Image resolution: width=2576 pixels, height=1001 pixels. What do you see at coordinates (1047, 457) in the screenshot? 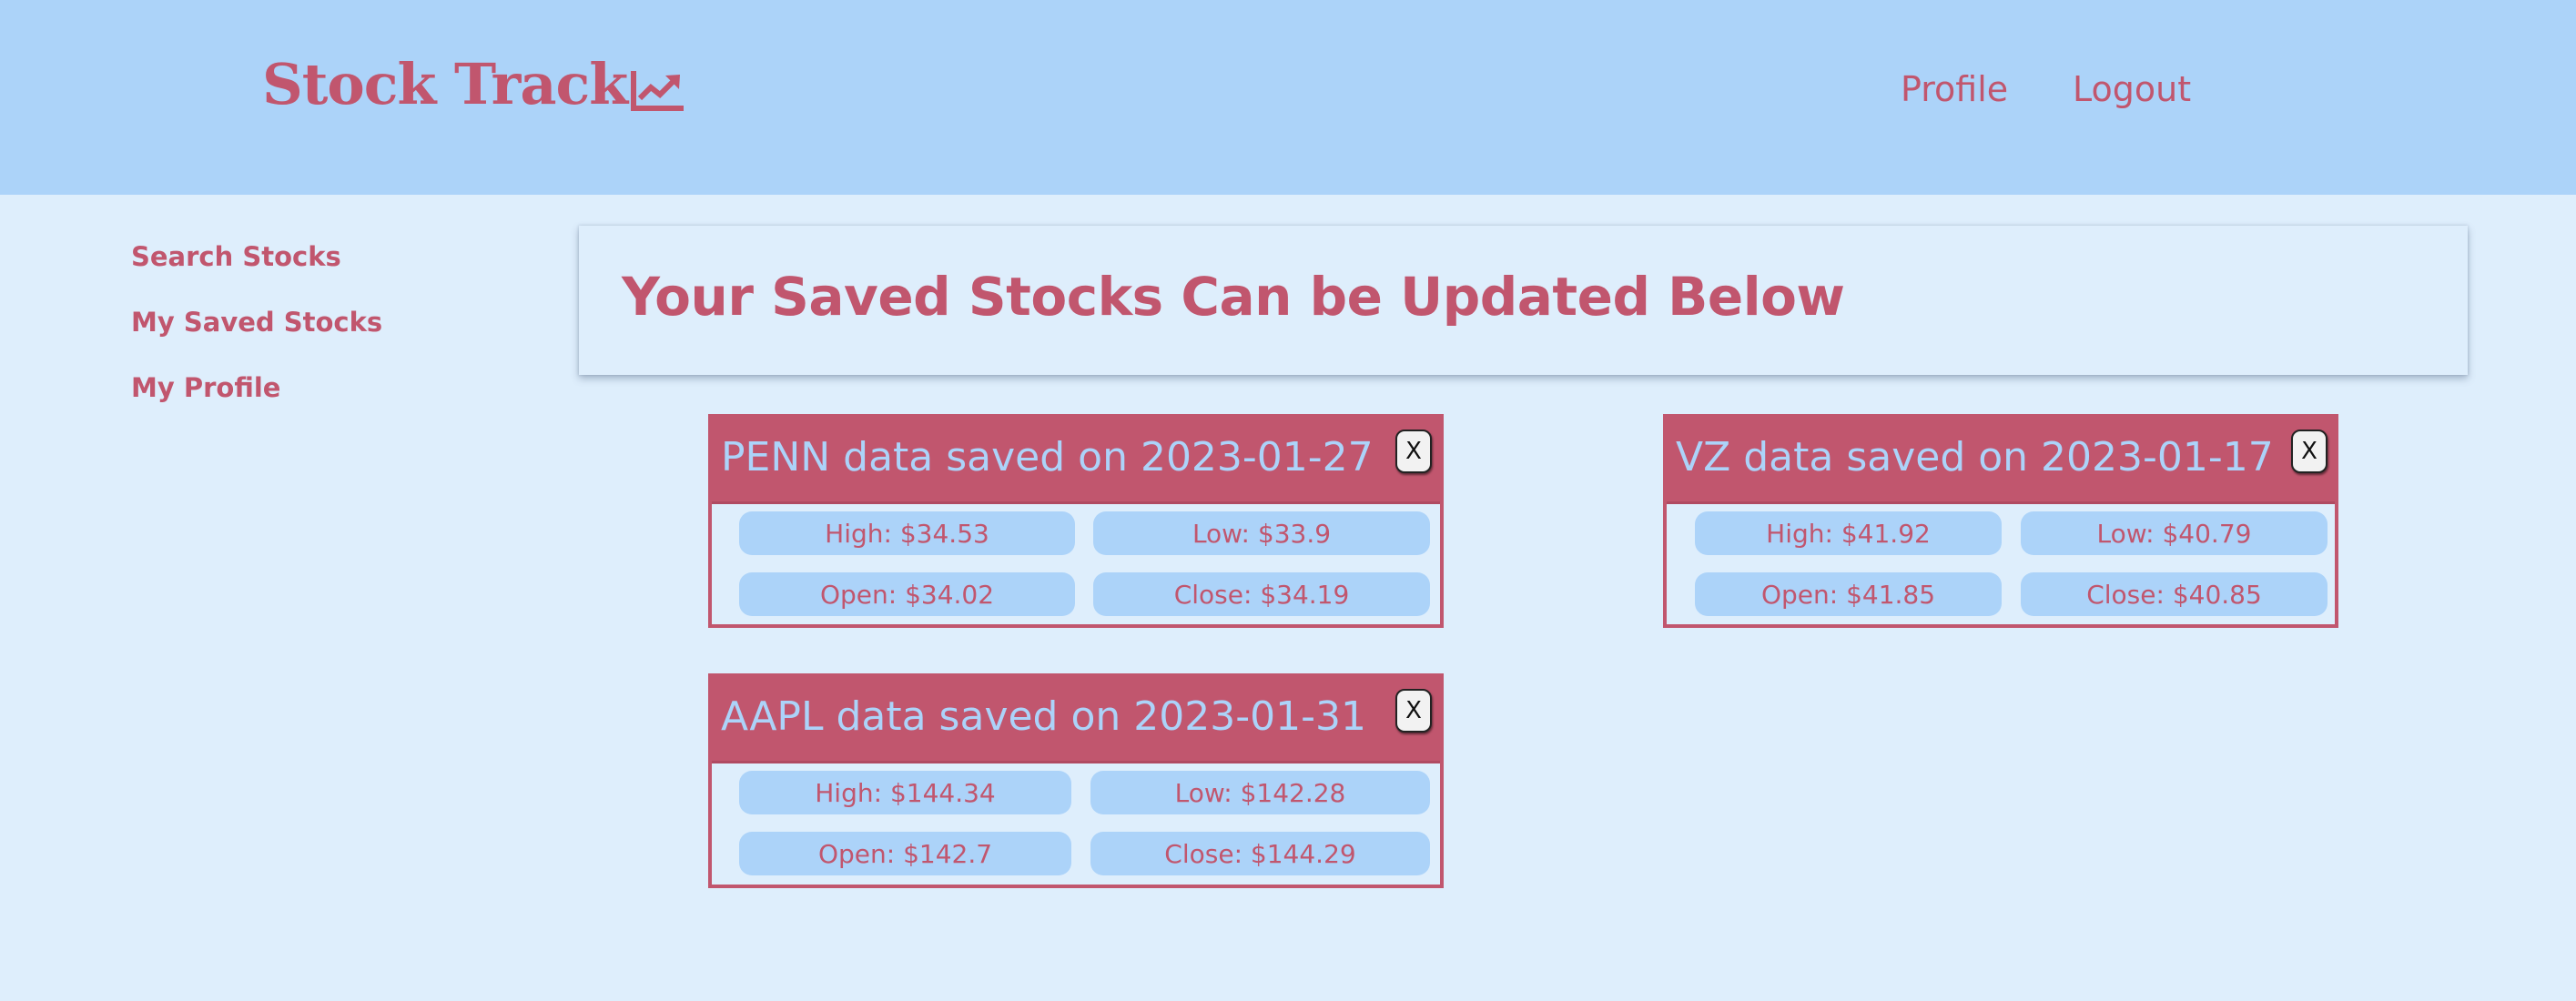
I see `stock-card-title: PENN data saved on 2023-01-27` at bounding box center [1047, 457].